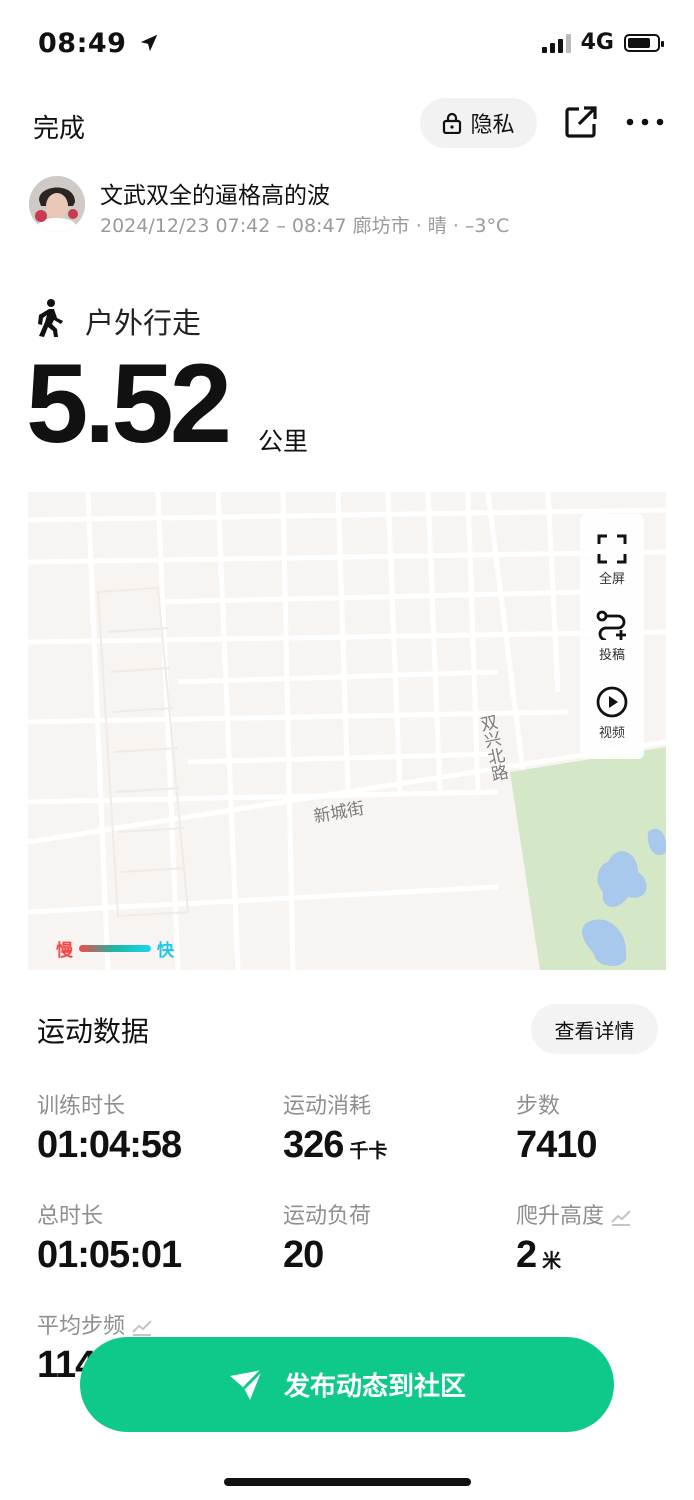  What do you see at coordinates (109, 1255) in the screenshot?
I see `stat-value: 01:05:01` at bounding box center [109, 1255].